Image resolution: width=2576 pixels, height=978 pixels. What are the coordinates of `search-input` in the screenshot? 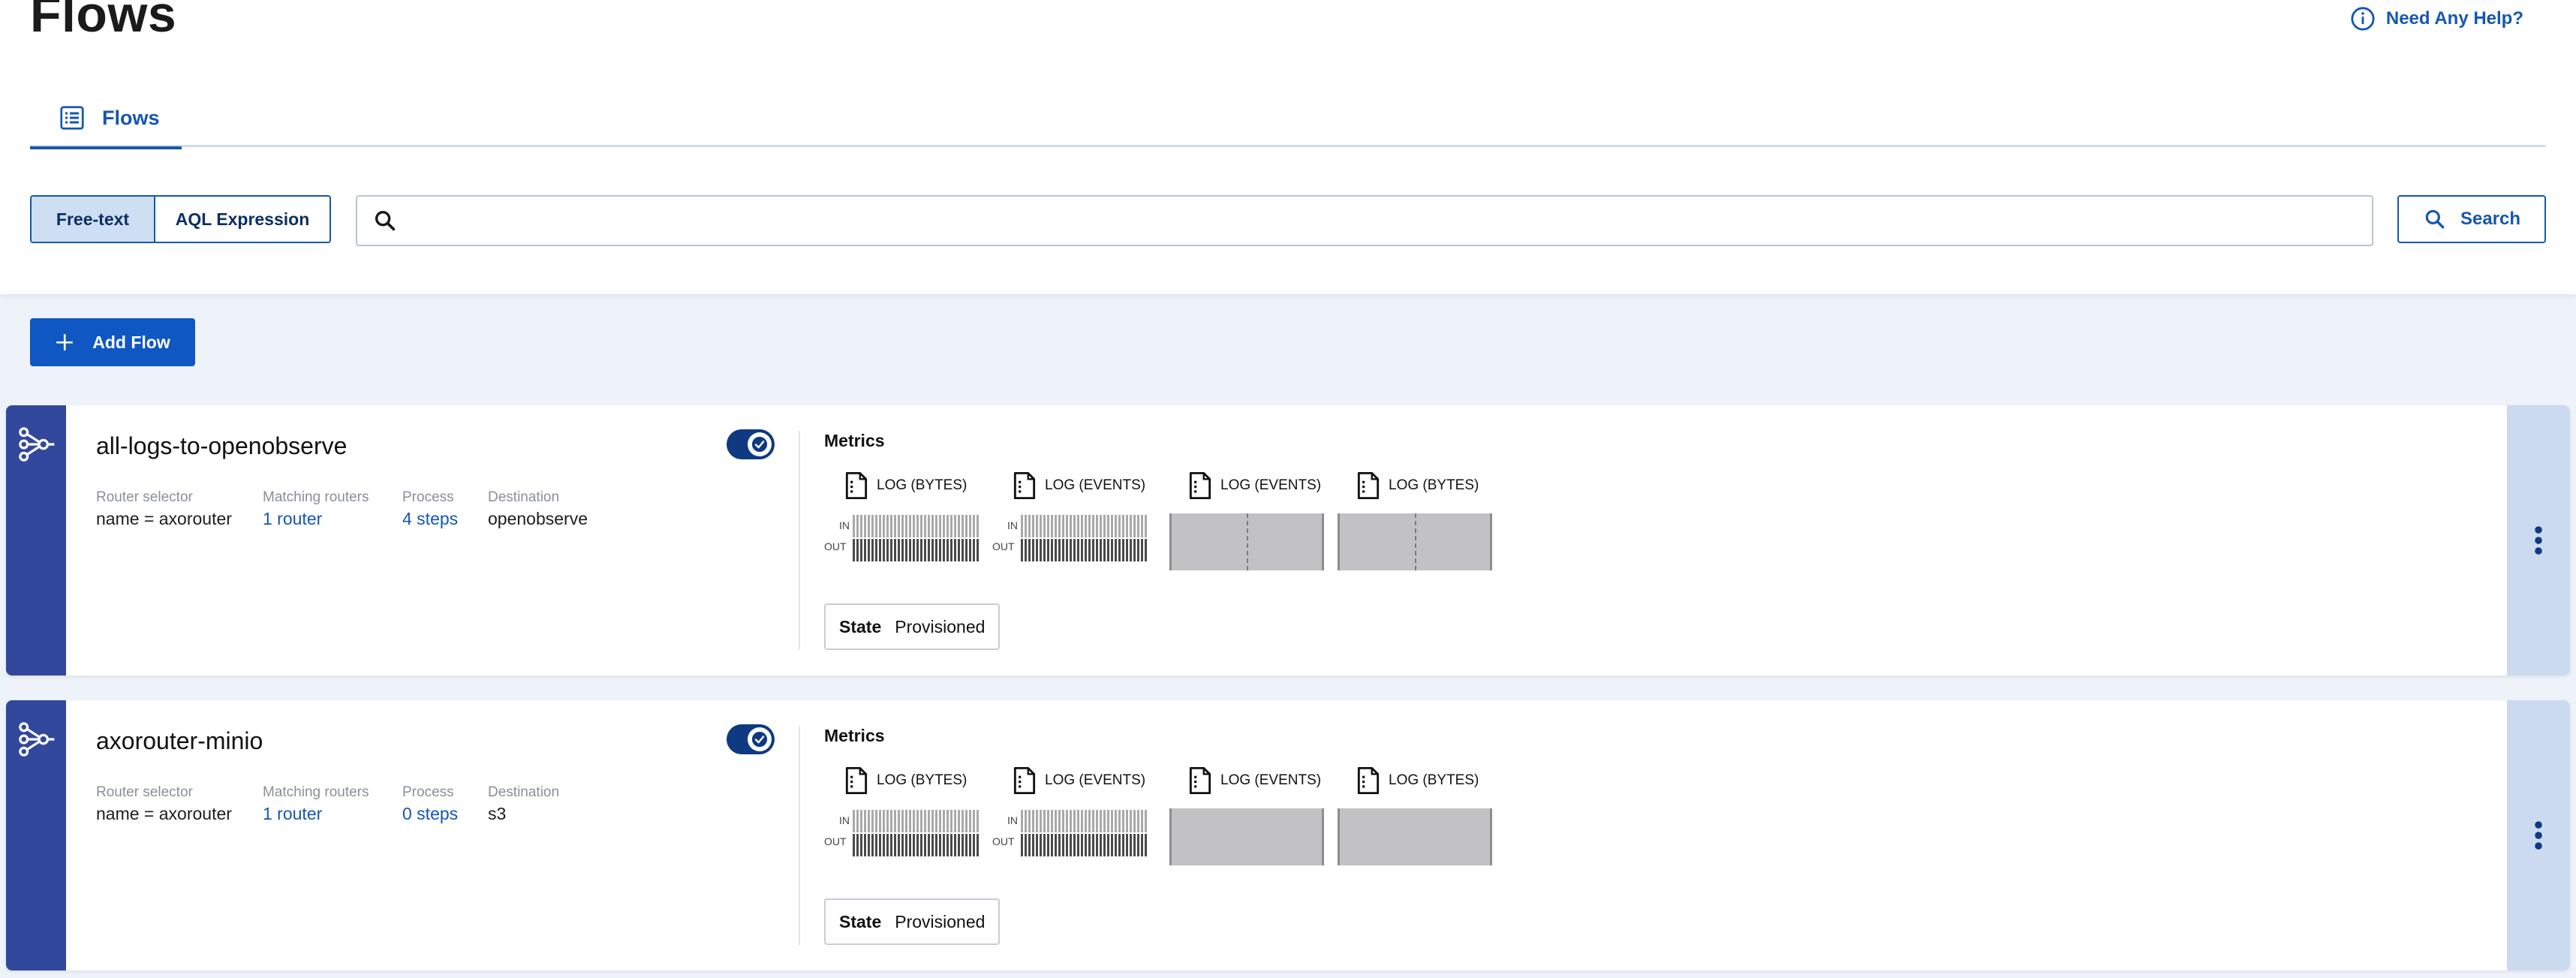 It's located at (1391, 221).